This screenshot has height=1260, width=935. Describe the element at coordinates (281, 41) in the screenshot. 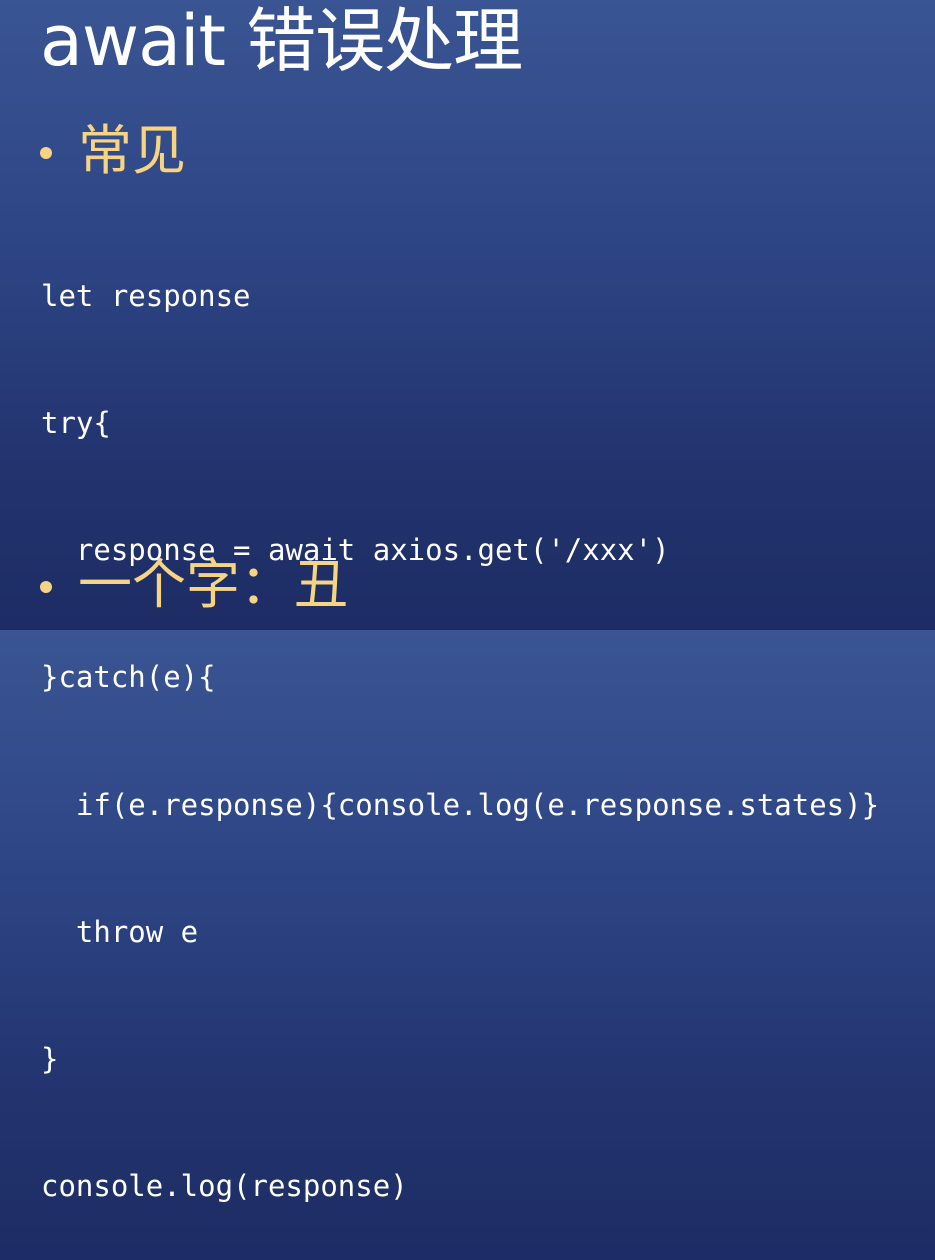

I see `slide-title: await 错误处理` at that location.